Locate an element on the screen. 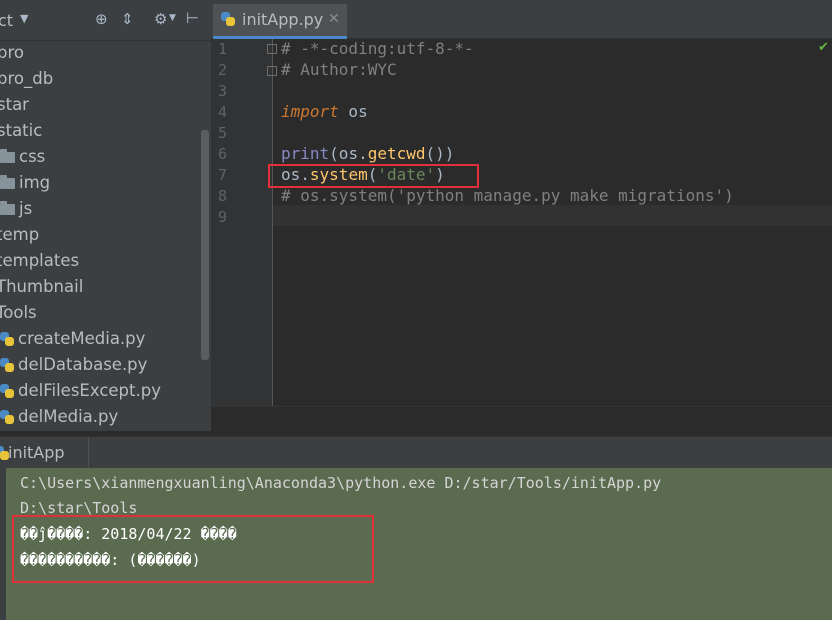 The width and height of the screenshot is (832, 620). tree-item-label: img is located at coordinates (35, 182).